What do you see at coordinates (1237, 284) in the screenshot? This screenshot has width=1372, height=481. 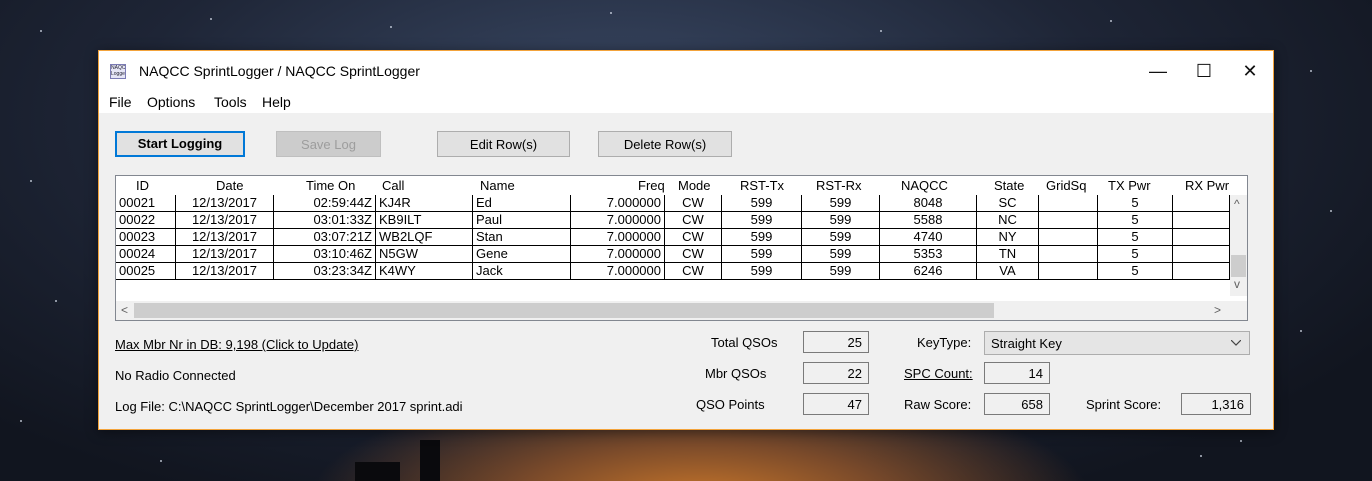 I see `scroll-down-icon: v` at bounding box center [1237, 284].